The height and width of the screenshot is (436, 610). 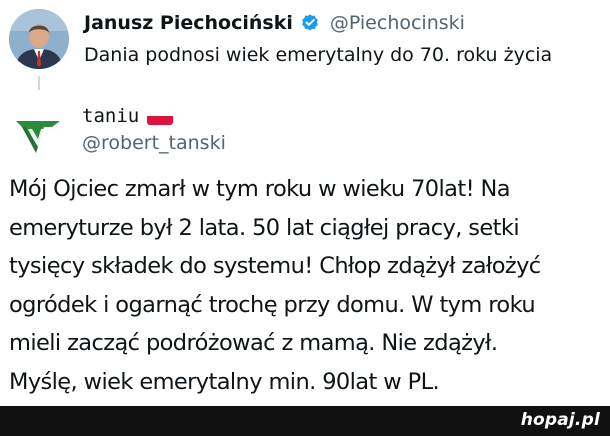 I want to click on parent-author-name: Janusz Piechociński, so click(x=188, y=23).